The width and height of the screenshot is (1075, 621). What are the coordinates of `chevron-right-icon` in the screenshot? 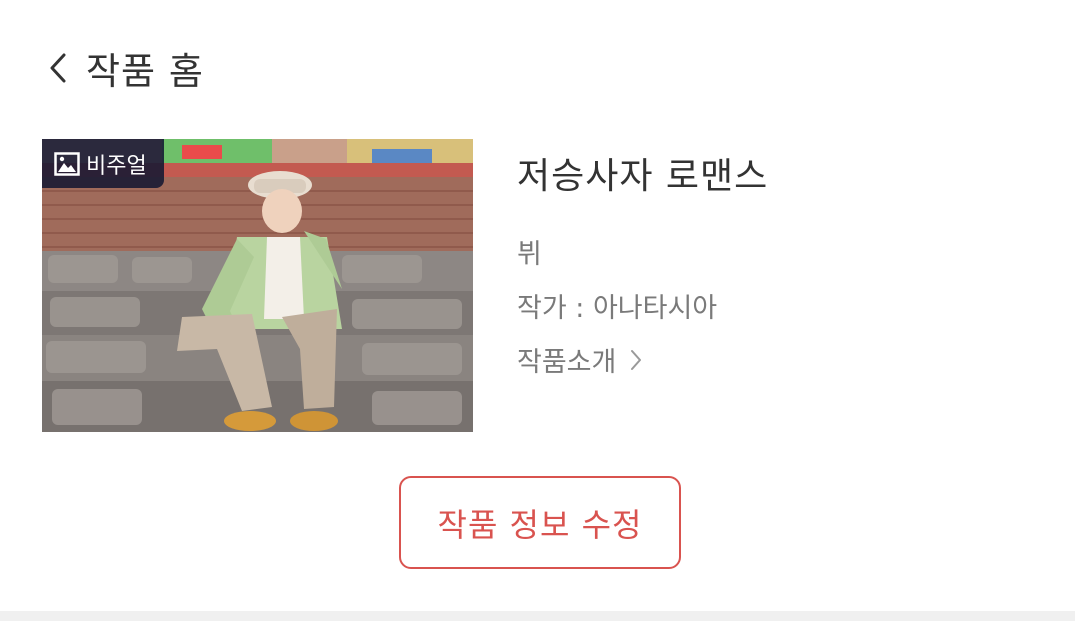 It's located at (637, 360).